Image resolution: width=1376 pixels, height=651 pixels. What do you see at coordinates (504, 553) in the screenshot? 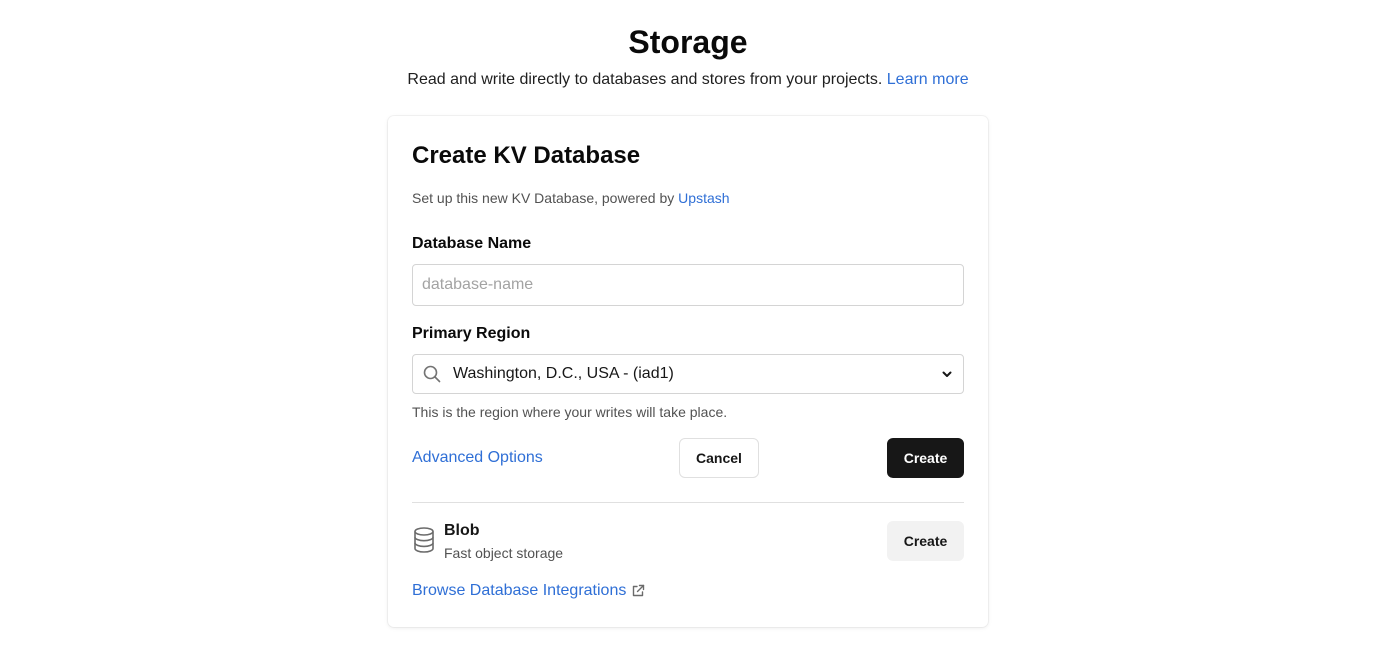
I see `blob-subtitle: Fast object storage` at bounding box center [504, 553].